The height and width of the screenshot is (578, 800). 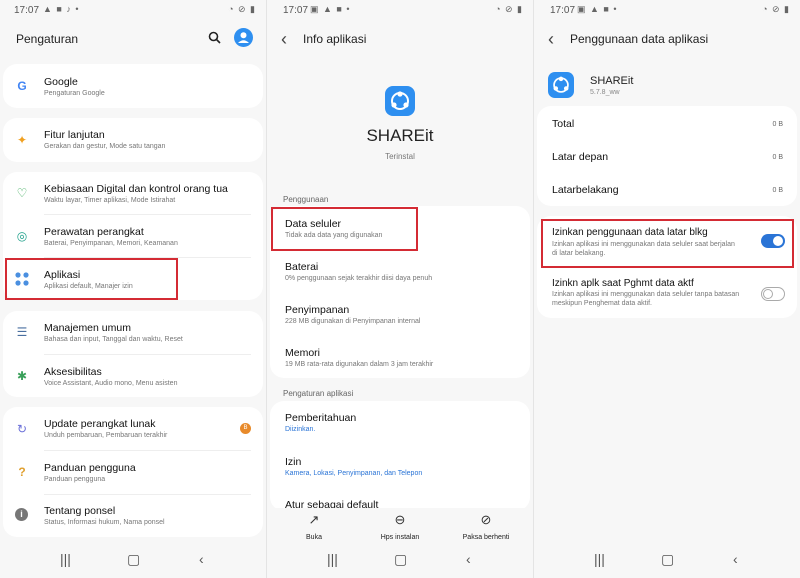 I want to click on usage-label: Total, so click(x=563, y=124).